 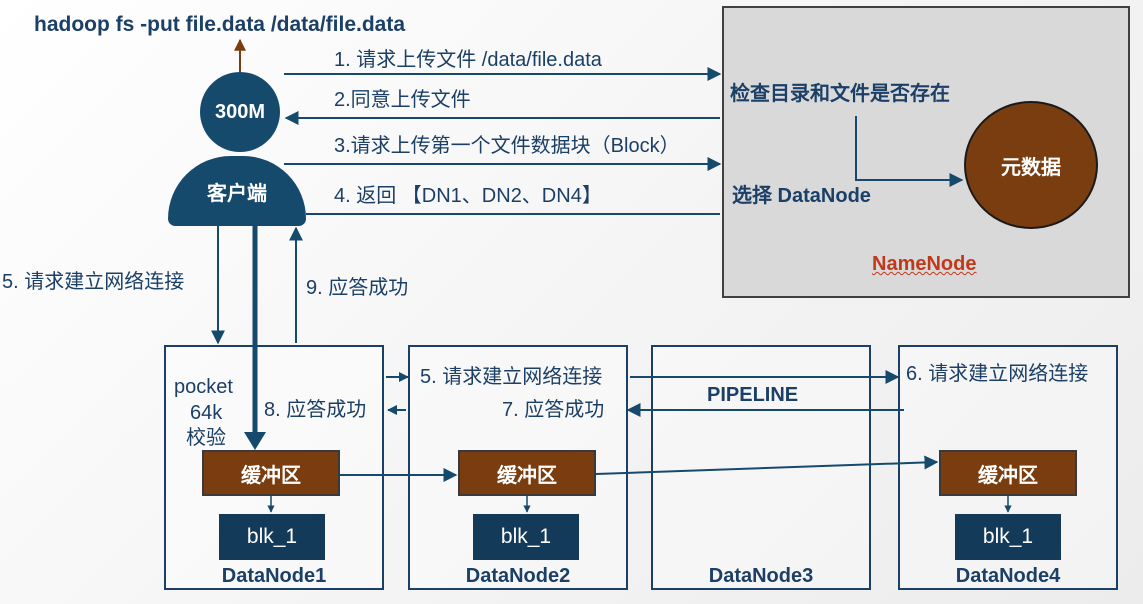 I want to click on namenode-check-text: 检查目录和文件是否存在, so click(x=840, y=94).